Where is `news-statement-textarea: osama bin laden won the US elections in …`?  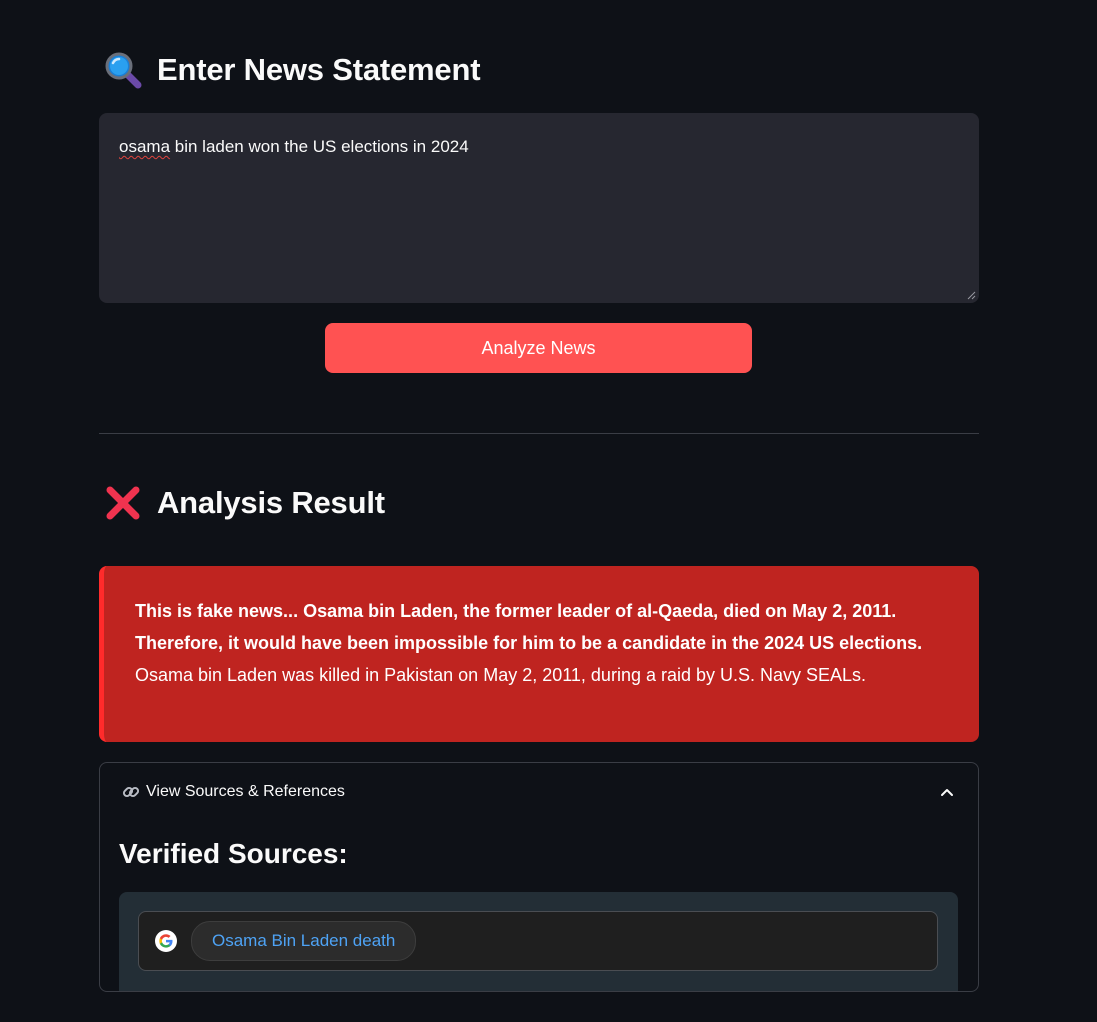 news-statement-textarea: osama bin laden won the US elections in … is located at coordinates (539, 208).